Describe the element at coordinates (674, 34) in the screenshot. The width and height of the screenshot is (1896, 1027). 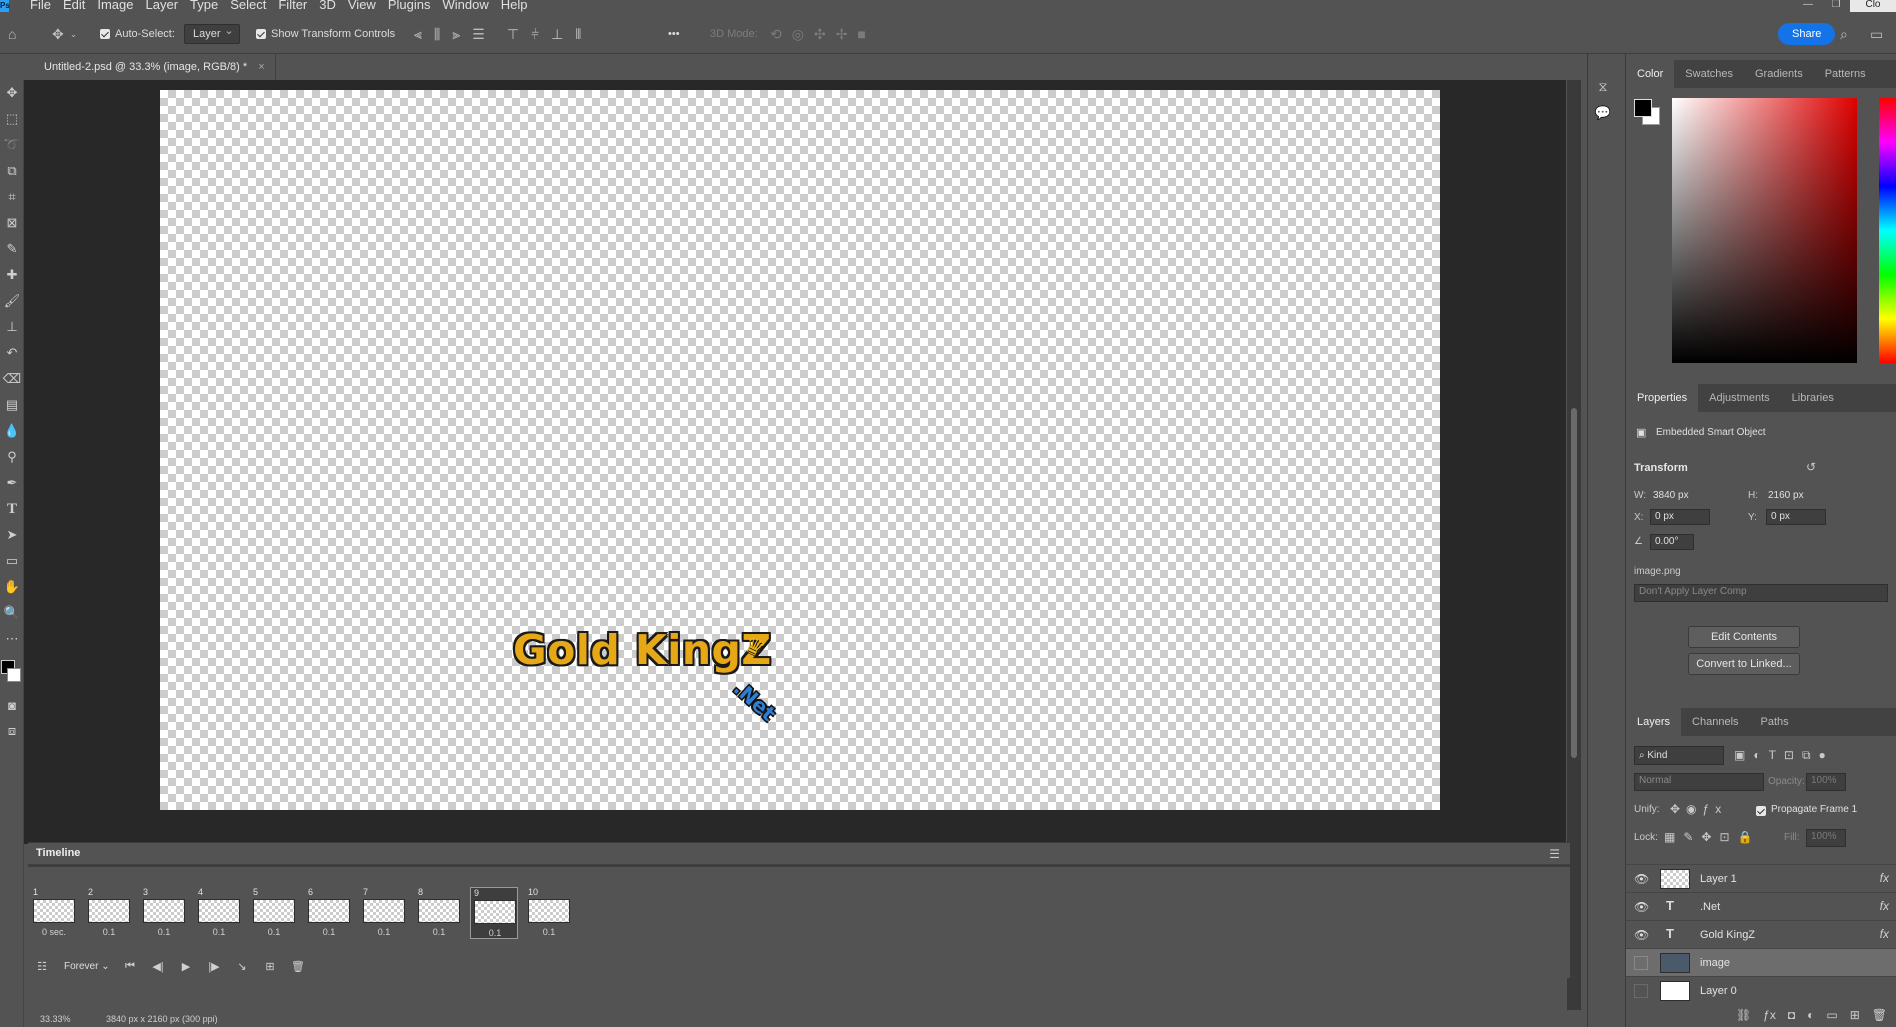
I see `more-options-button: •••` at that location.